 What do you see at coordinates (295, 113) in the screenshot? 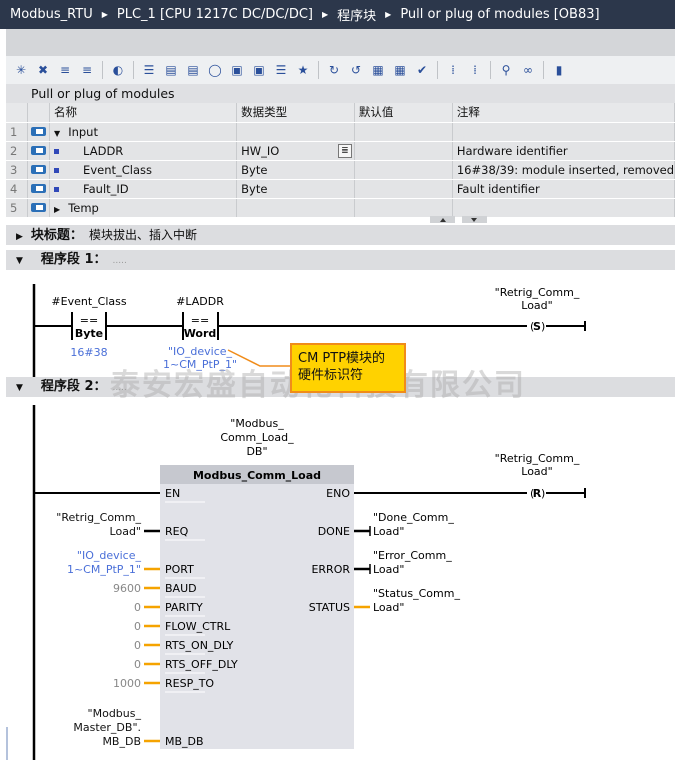
I see `col-type: 数据类型` at bounding box center [295, 113].